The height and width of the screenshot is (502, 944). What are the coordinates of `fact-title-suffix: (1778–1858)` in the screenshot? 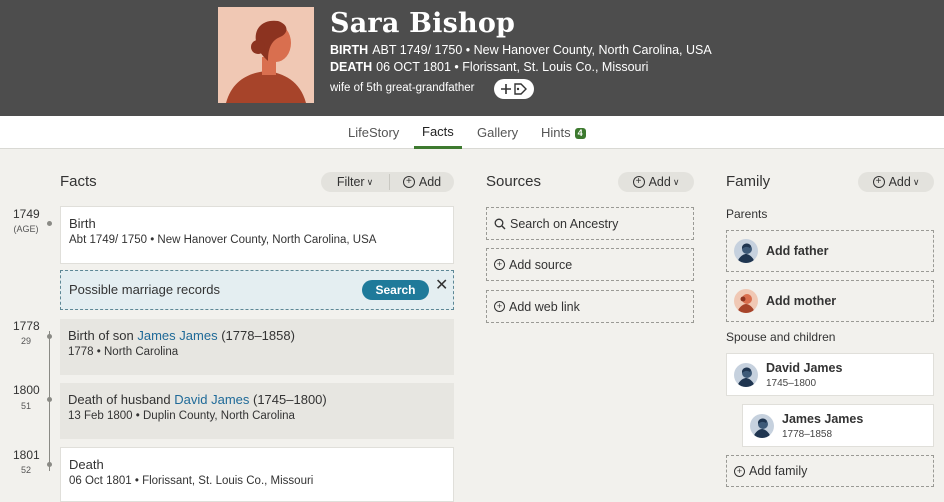 It's located at (256, 335).